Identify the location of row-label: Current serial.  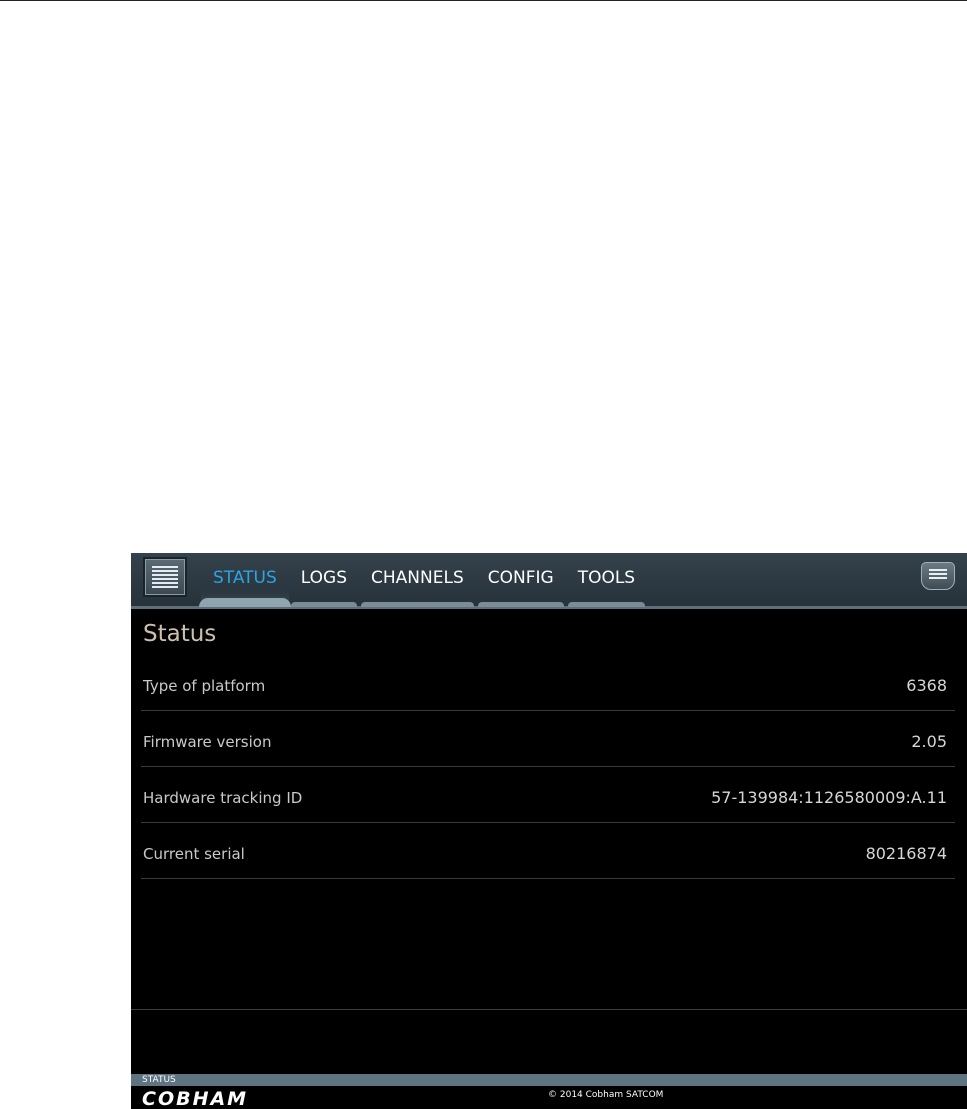
(194, 854).